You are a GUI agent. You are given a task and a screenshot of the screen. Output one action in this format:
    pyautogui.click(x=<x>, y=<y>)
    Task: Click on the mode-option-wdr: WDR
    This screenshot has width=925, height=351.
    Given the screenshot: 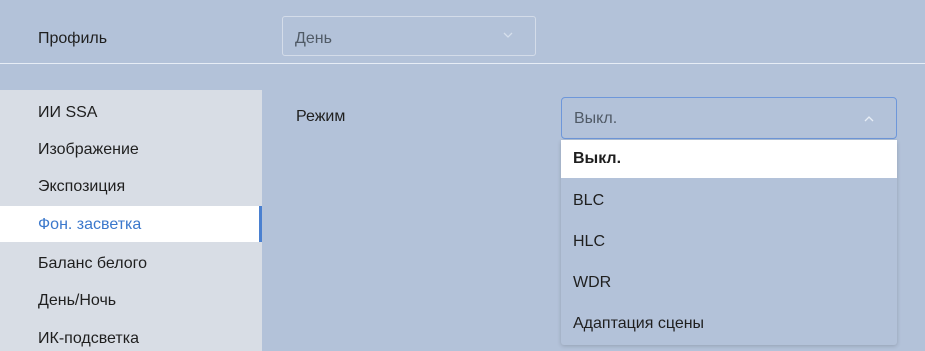 What is the action you would take?
    pyautogui.click(x=729, y=283)
    